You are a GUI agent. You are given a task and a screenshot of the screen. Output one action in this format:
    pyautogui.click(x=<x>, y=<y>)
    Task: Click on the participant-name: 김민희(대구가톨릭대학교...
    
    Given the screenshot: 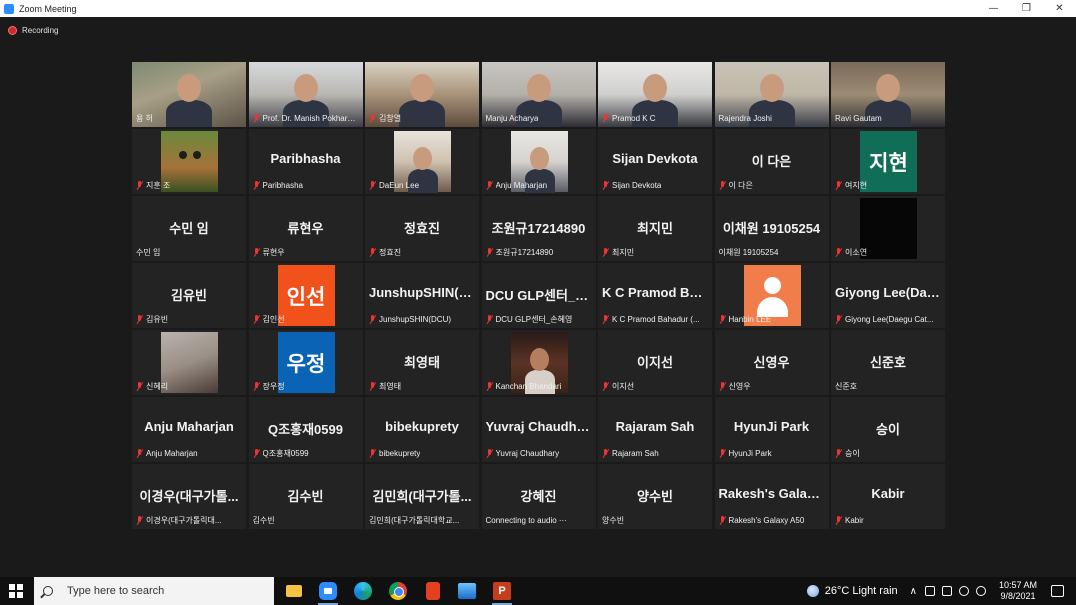 What is the action you would take?
    pyautogui.click(x=414, y=520)
    